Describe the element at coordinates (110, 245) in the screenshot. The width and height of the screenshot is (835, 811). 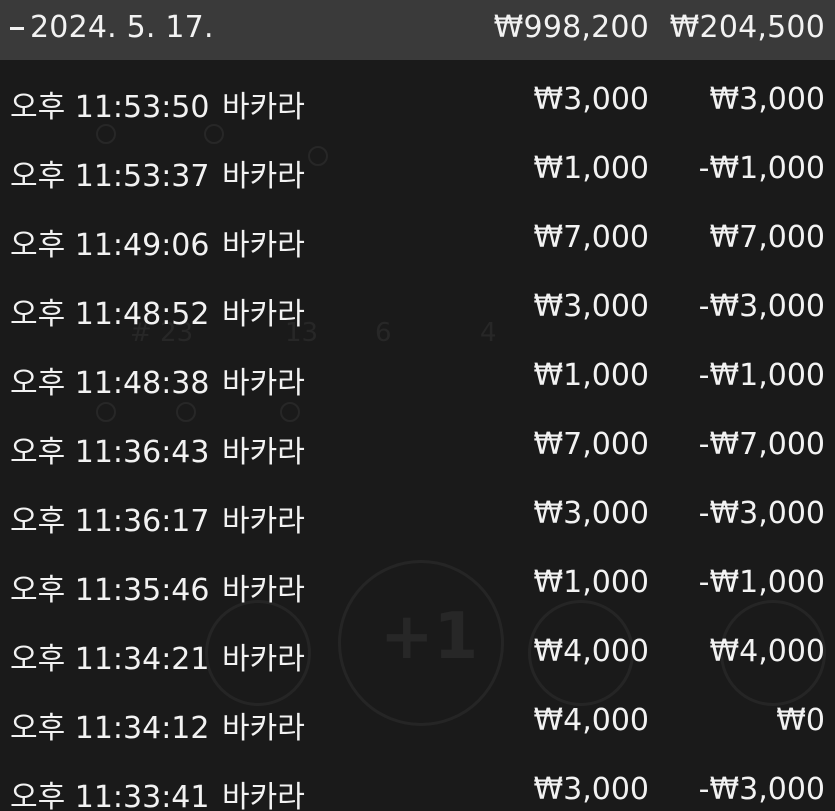
I see `bet-time: 오후 11:49:06` at that location.